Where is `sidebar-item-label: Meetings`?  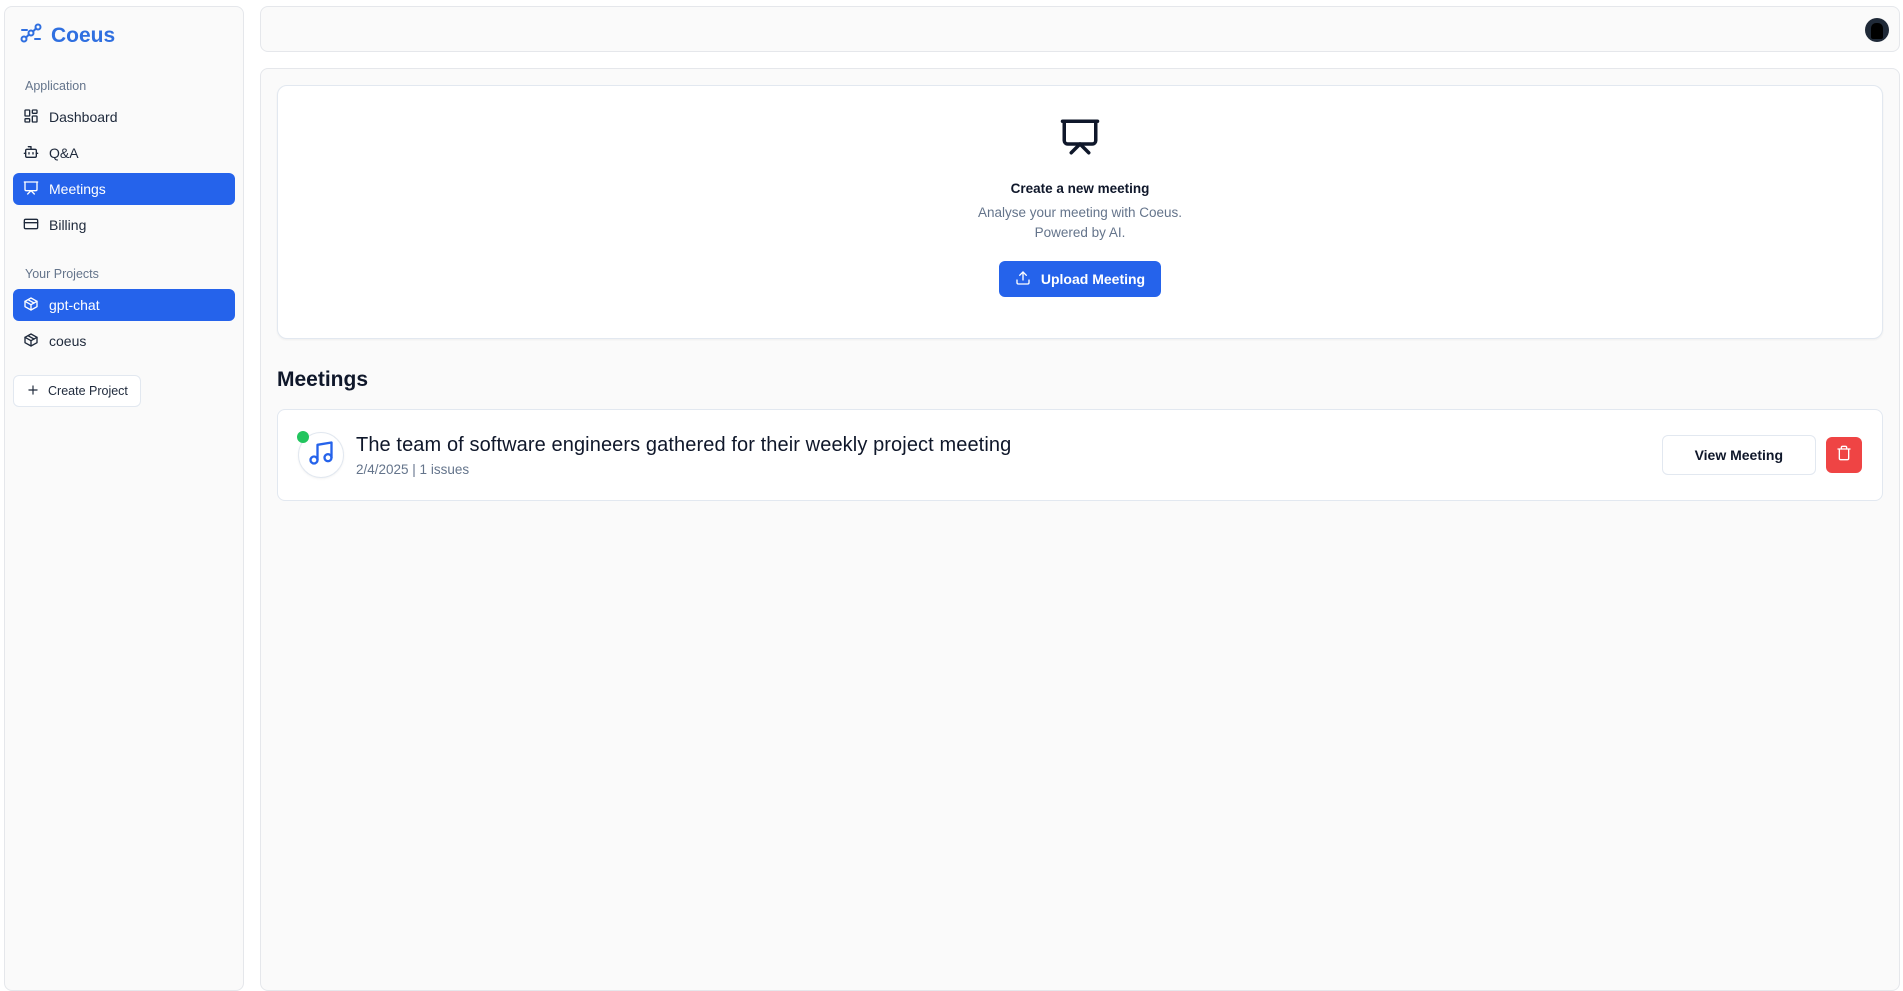 sidebar-item-label: Meetings is located at coordinates (77, 189).